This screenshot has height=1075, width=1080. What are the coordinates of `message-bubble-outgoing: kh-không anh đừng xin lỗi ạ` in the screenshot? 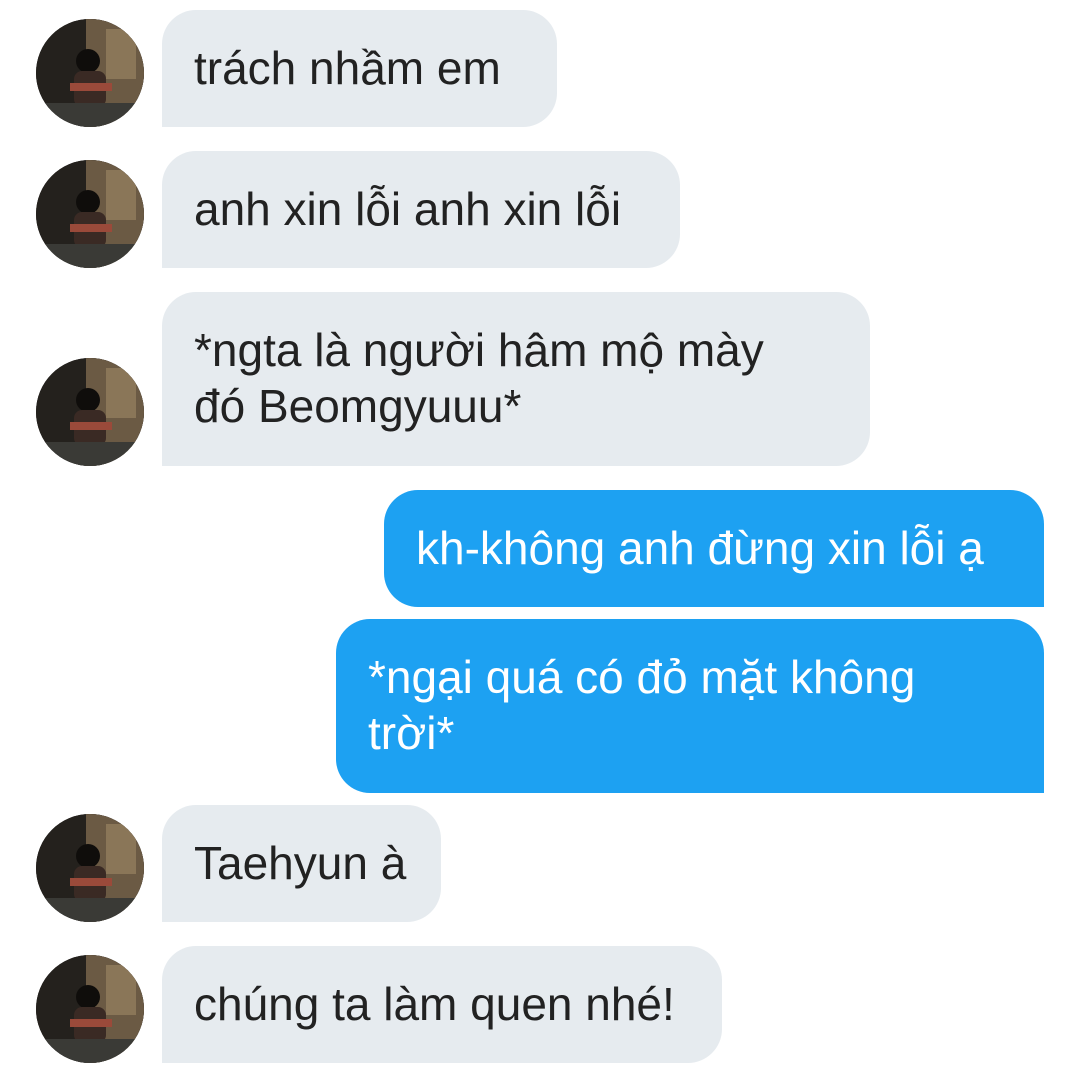 It's located at (714, 548).